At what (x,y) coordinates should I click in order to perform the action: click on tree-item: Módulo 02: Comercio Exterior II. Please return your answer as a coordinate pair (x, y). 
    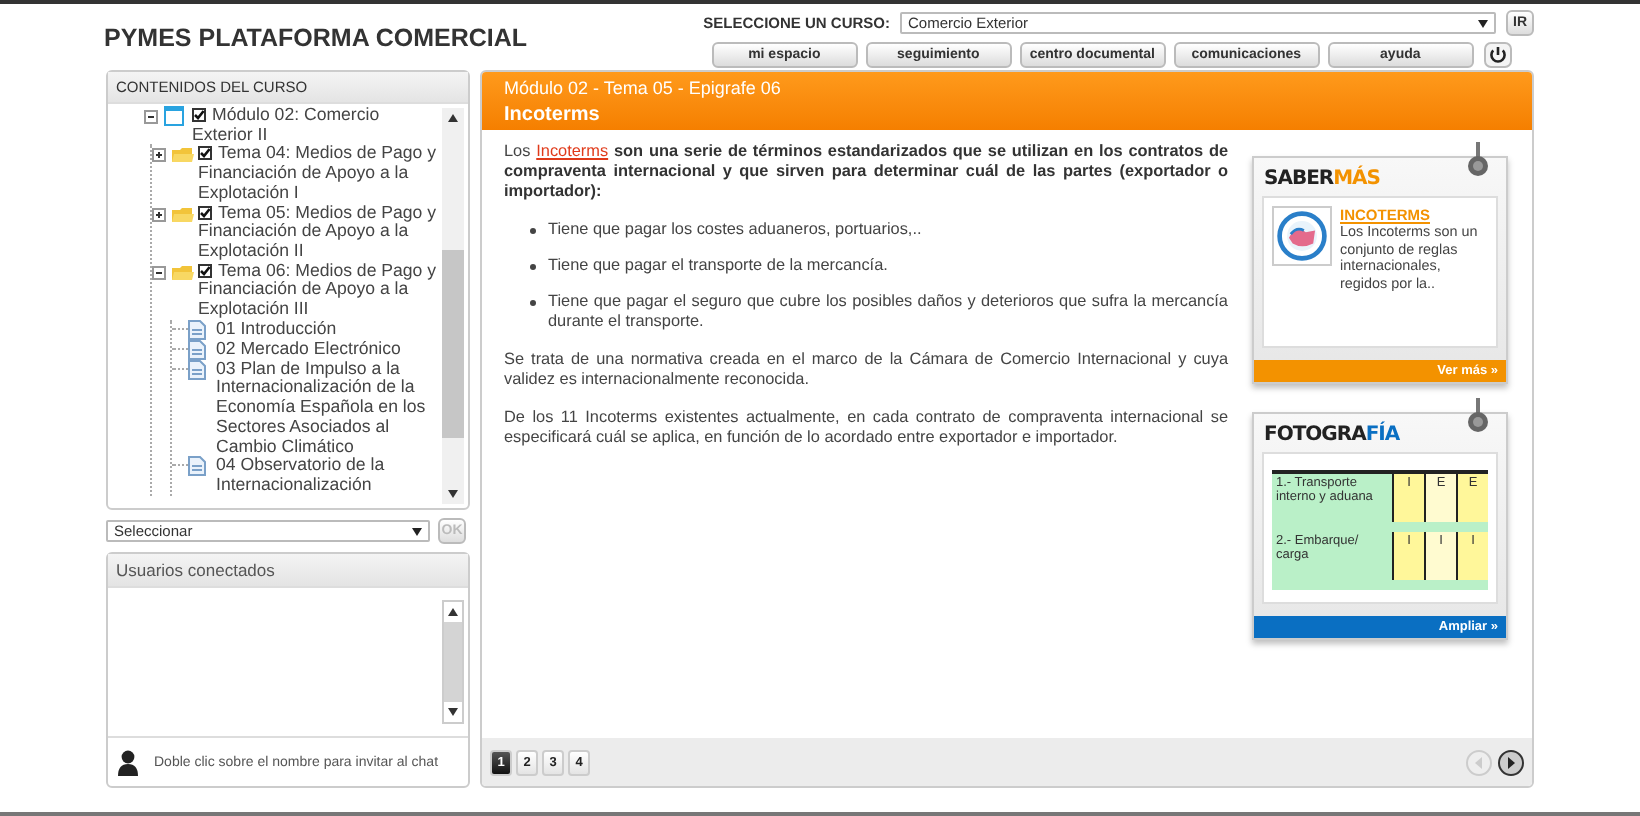
    Looking at the image, I should click on (317, 125).